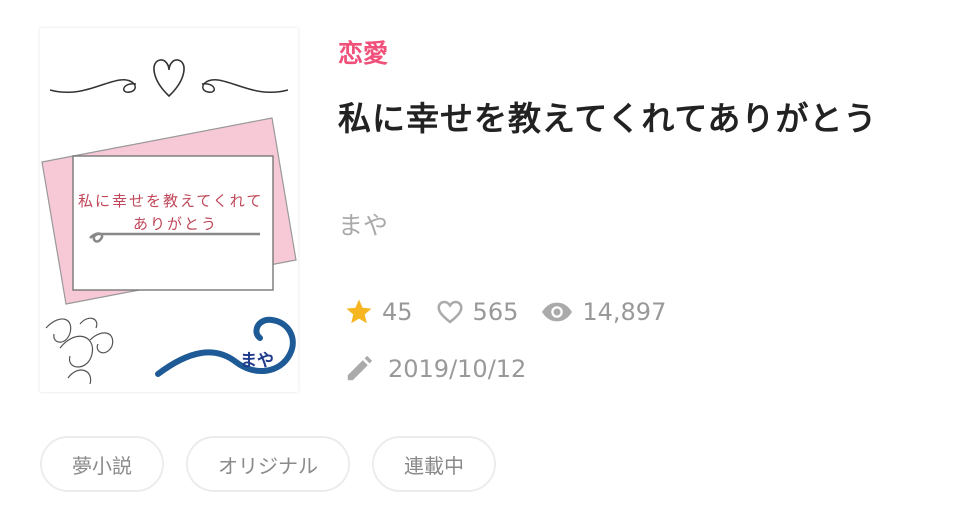  Describe the element at coordinates (257, 361) in the screenshot. I see `cover-author: まや` at that location.